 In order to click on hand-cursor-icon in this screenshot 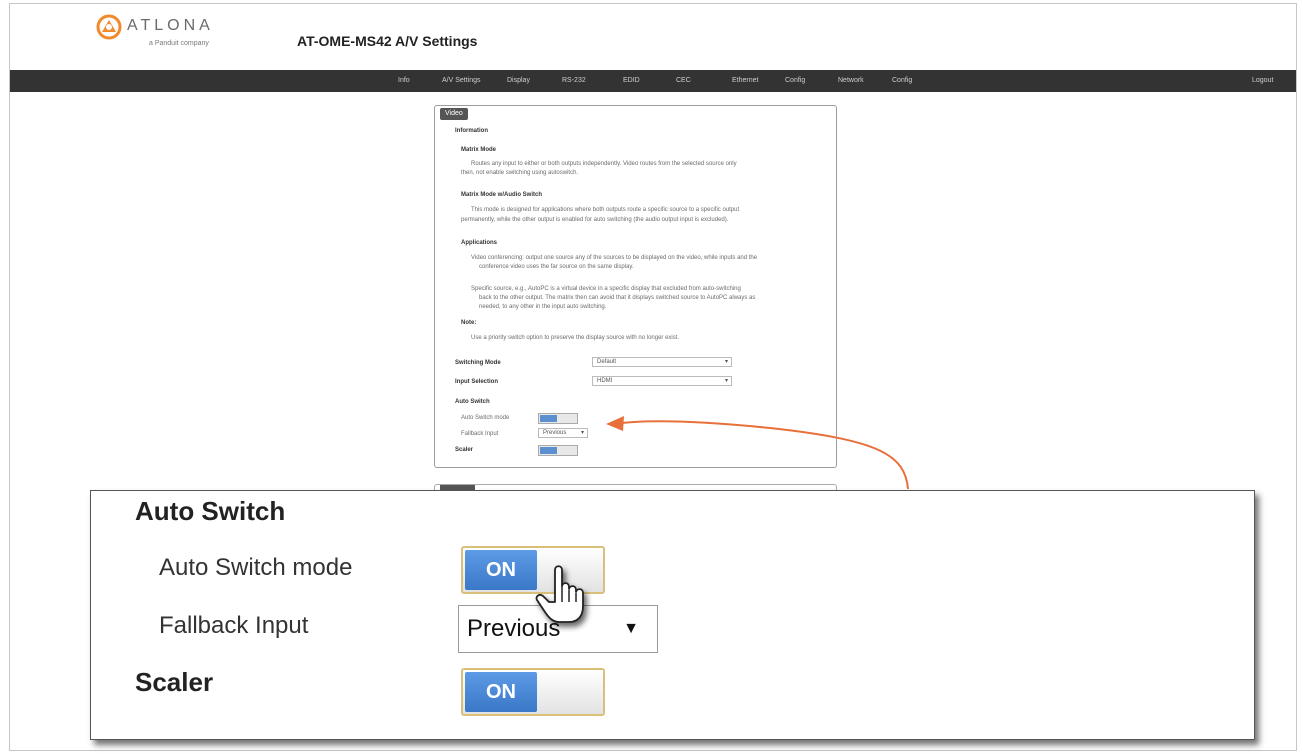, I will do `click(559, 594)`.